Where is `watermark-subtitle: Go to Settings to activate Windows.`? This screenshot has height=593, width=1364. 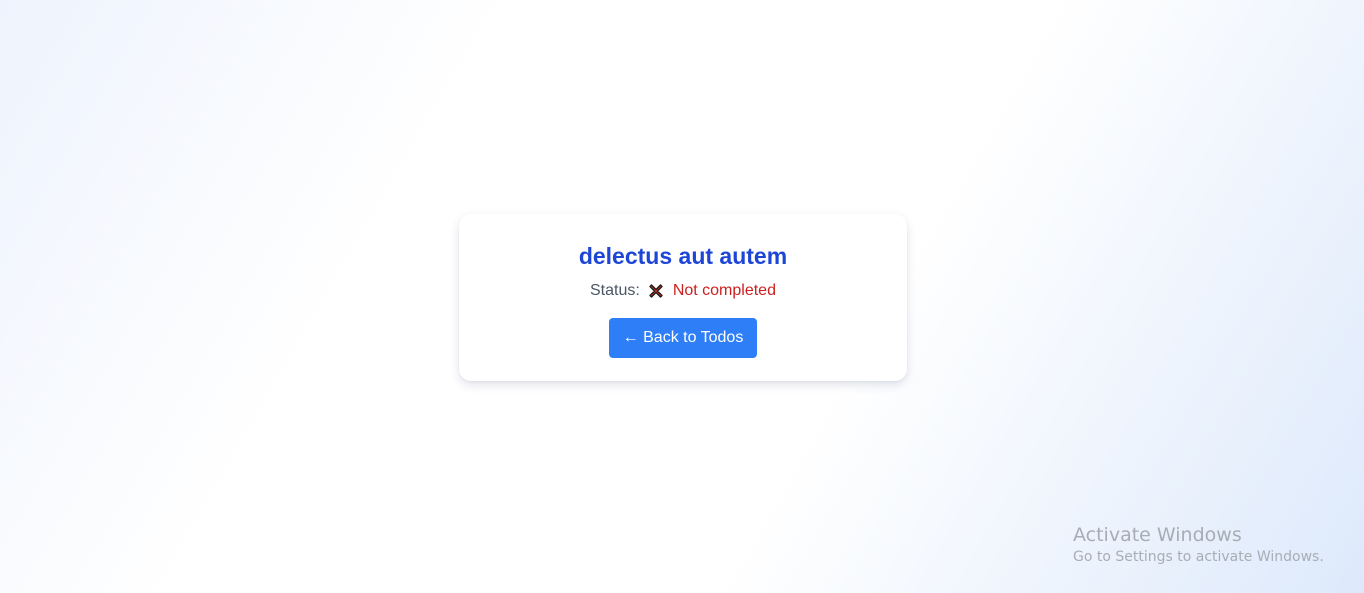
watermark-subtitle: Go to Settings to activate Windows. is located at coordinates (1198, 557).